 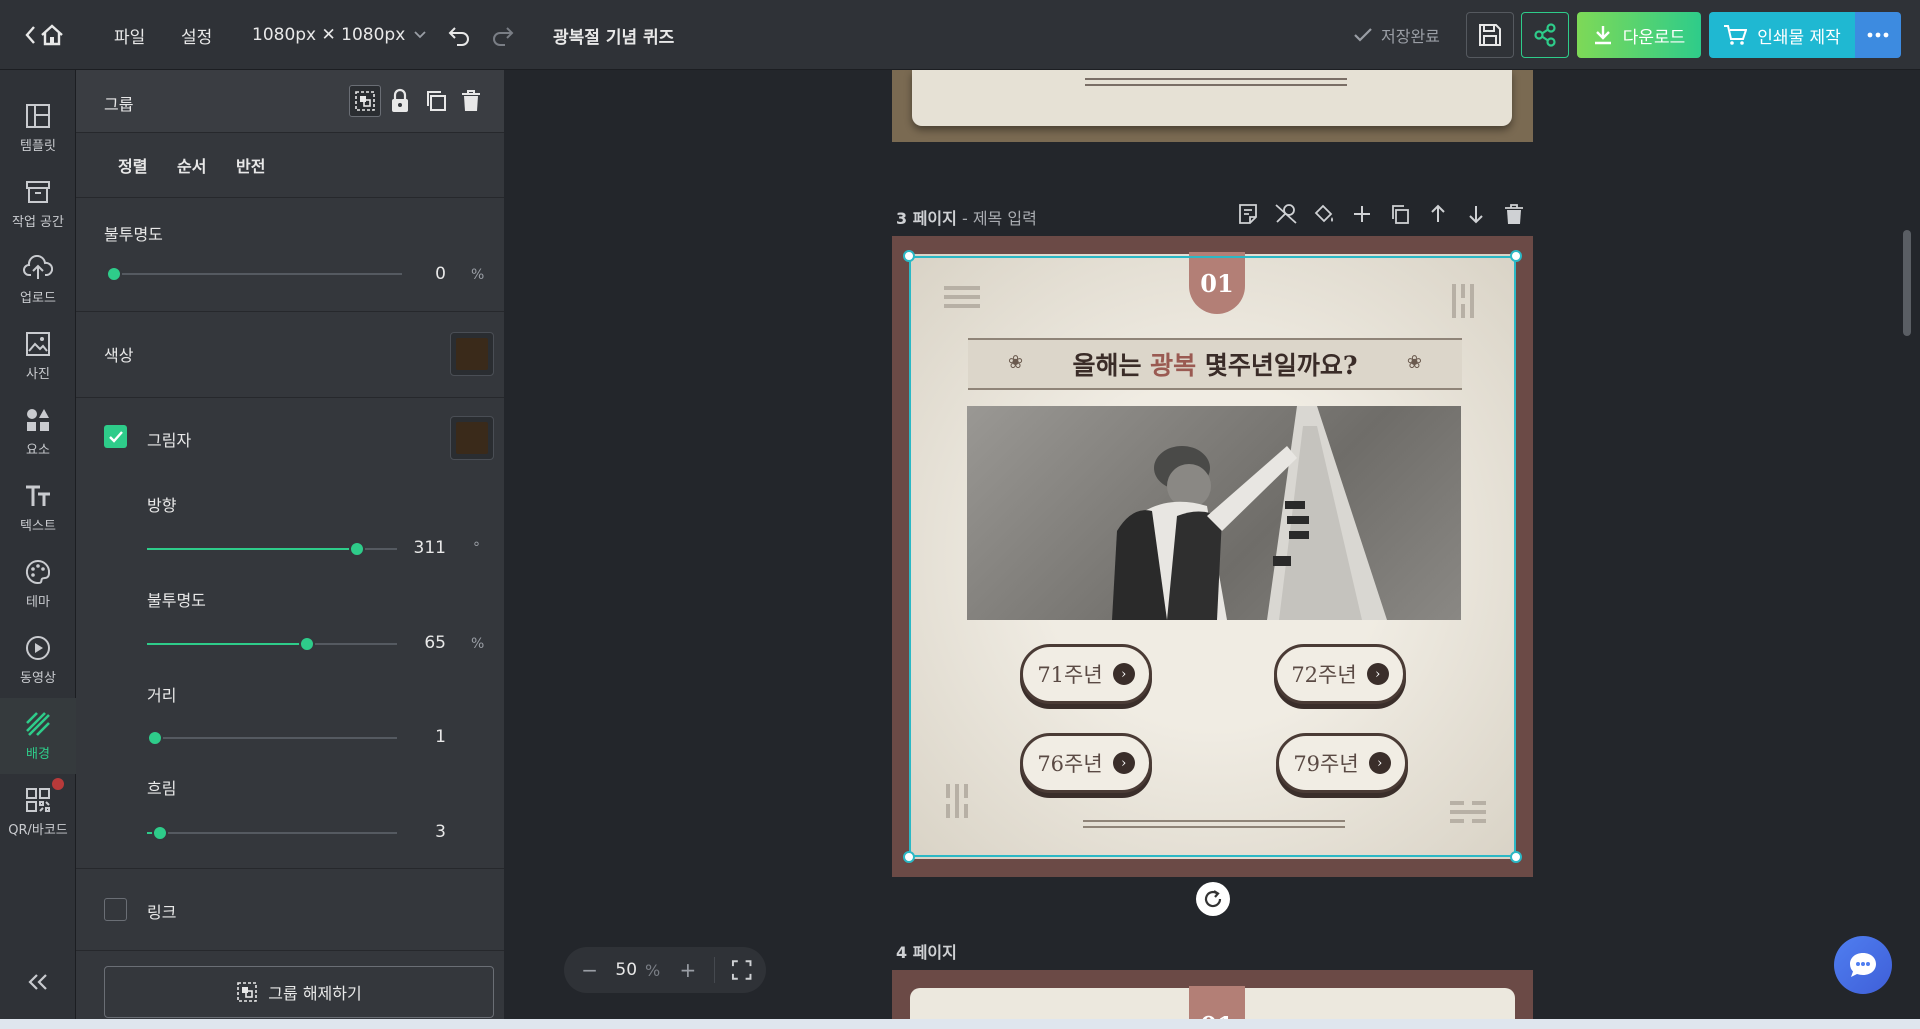 I want to click on rail-item-elements: 요소, so click(x=38, y=432).